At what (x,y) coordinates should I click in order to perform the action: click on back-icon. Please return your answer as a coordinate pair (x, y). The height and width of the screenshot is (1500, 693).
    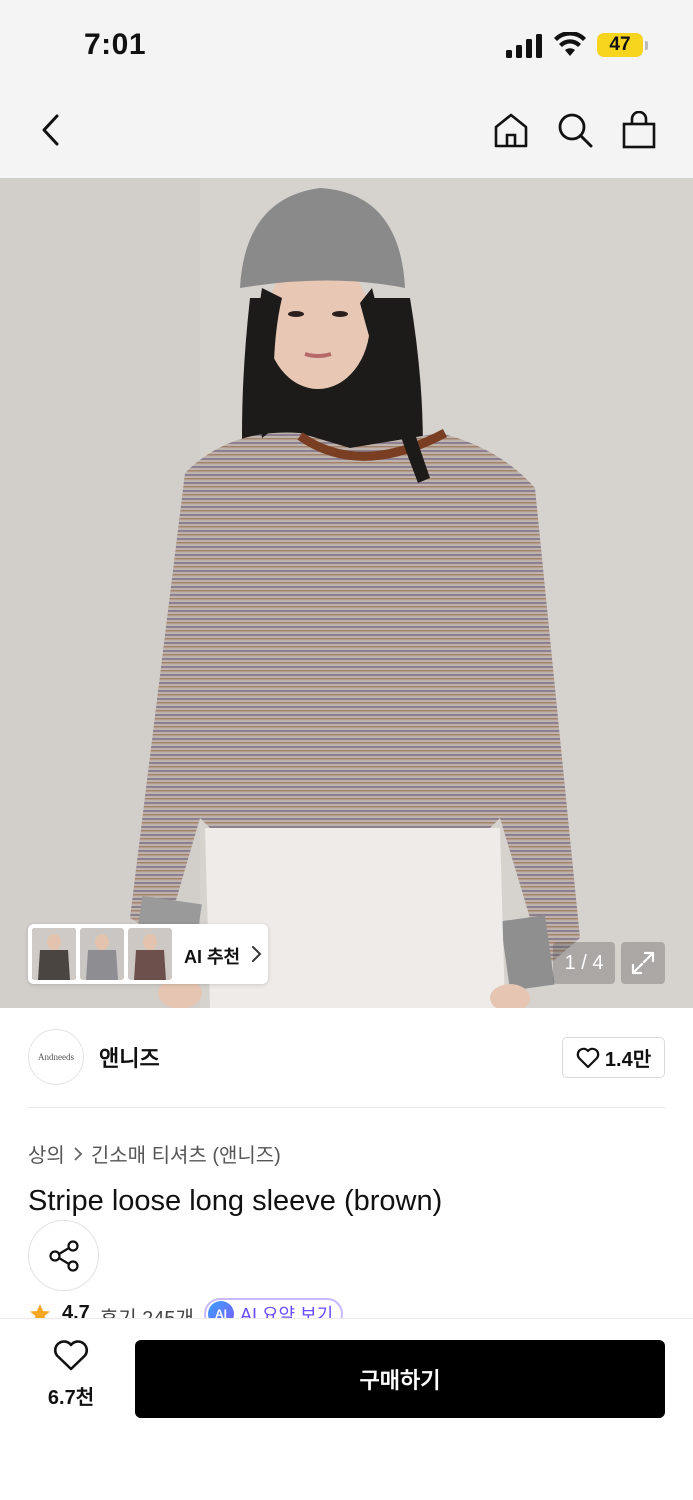
    Looking at the image, I should click on (50, 130).